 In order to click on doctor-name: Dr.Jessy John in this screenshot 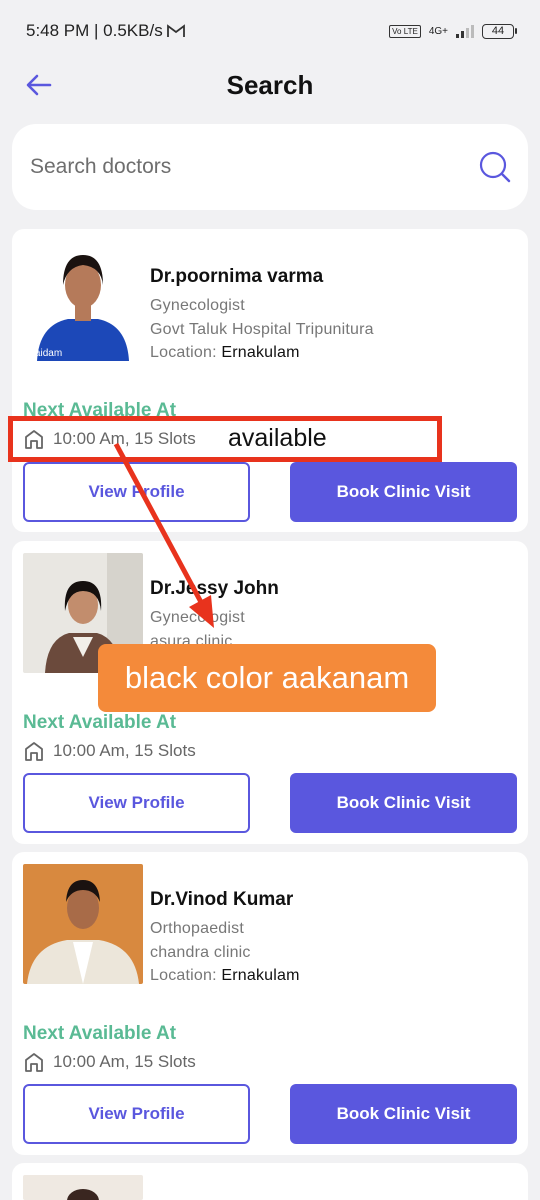, I will do `click(214, 588)`.